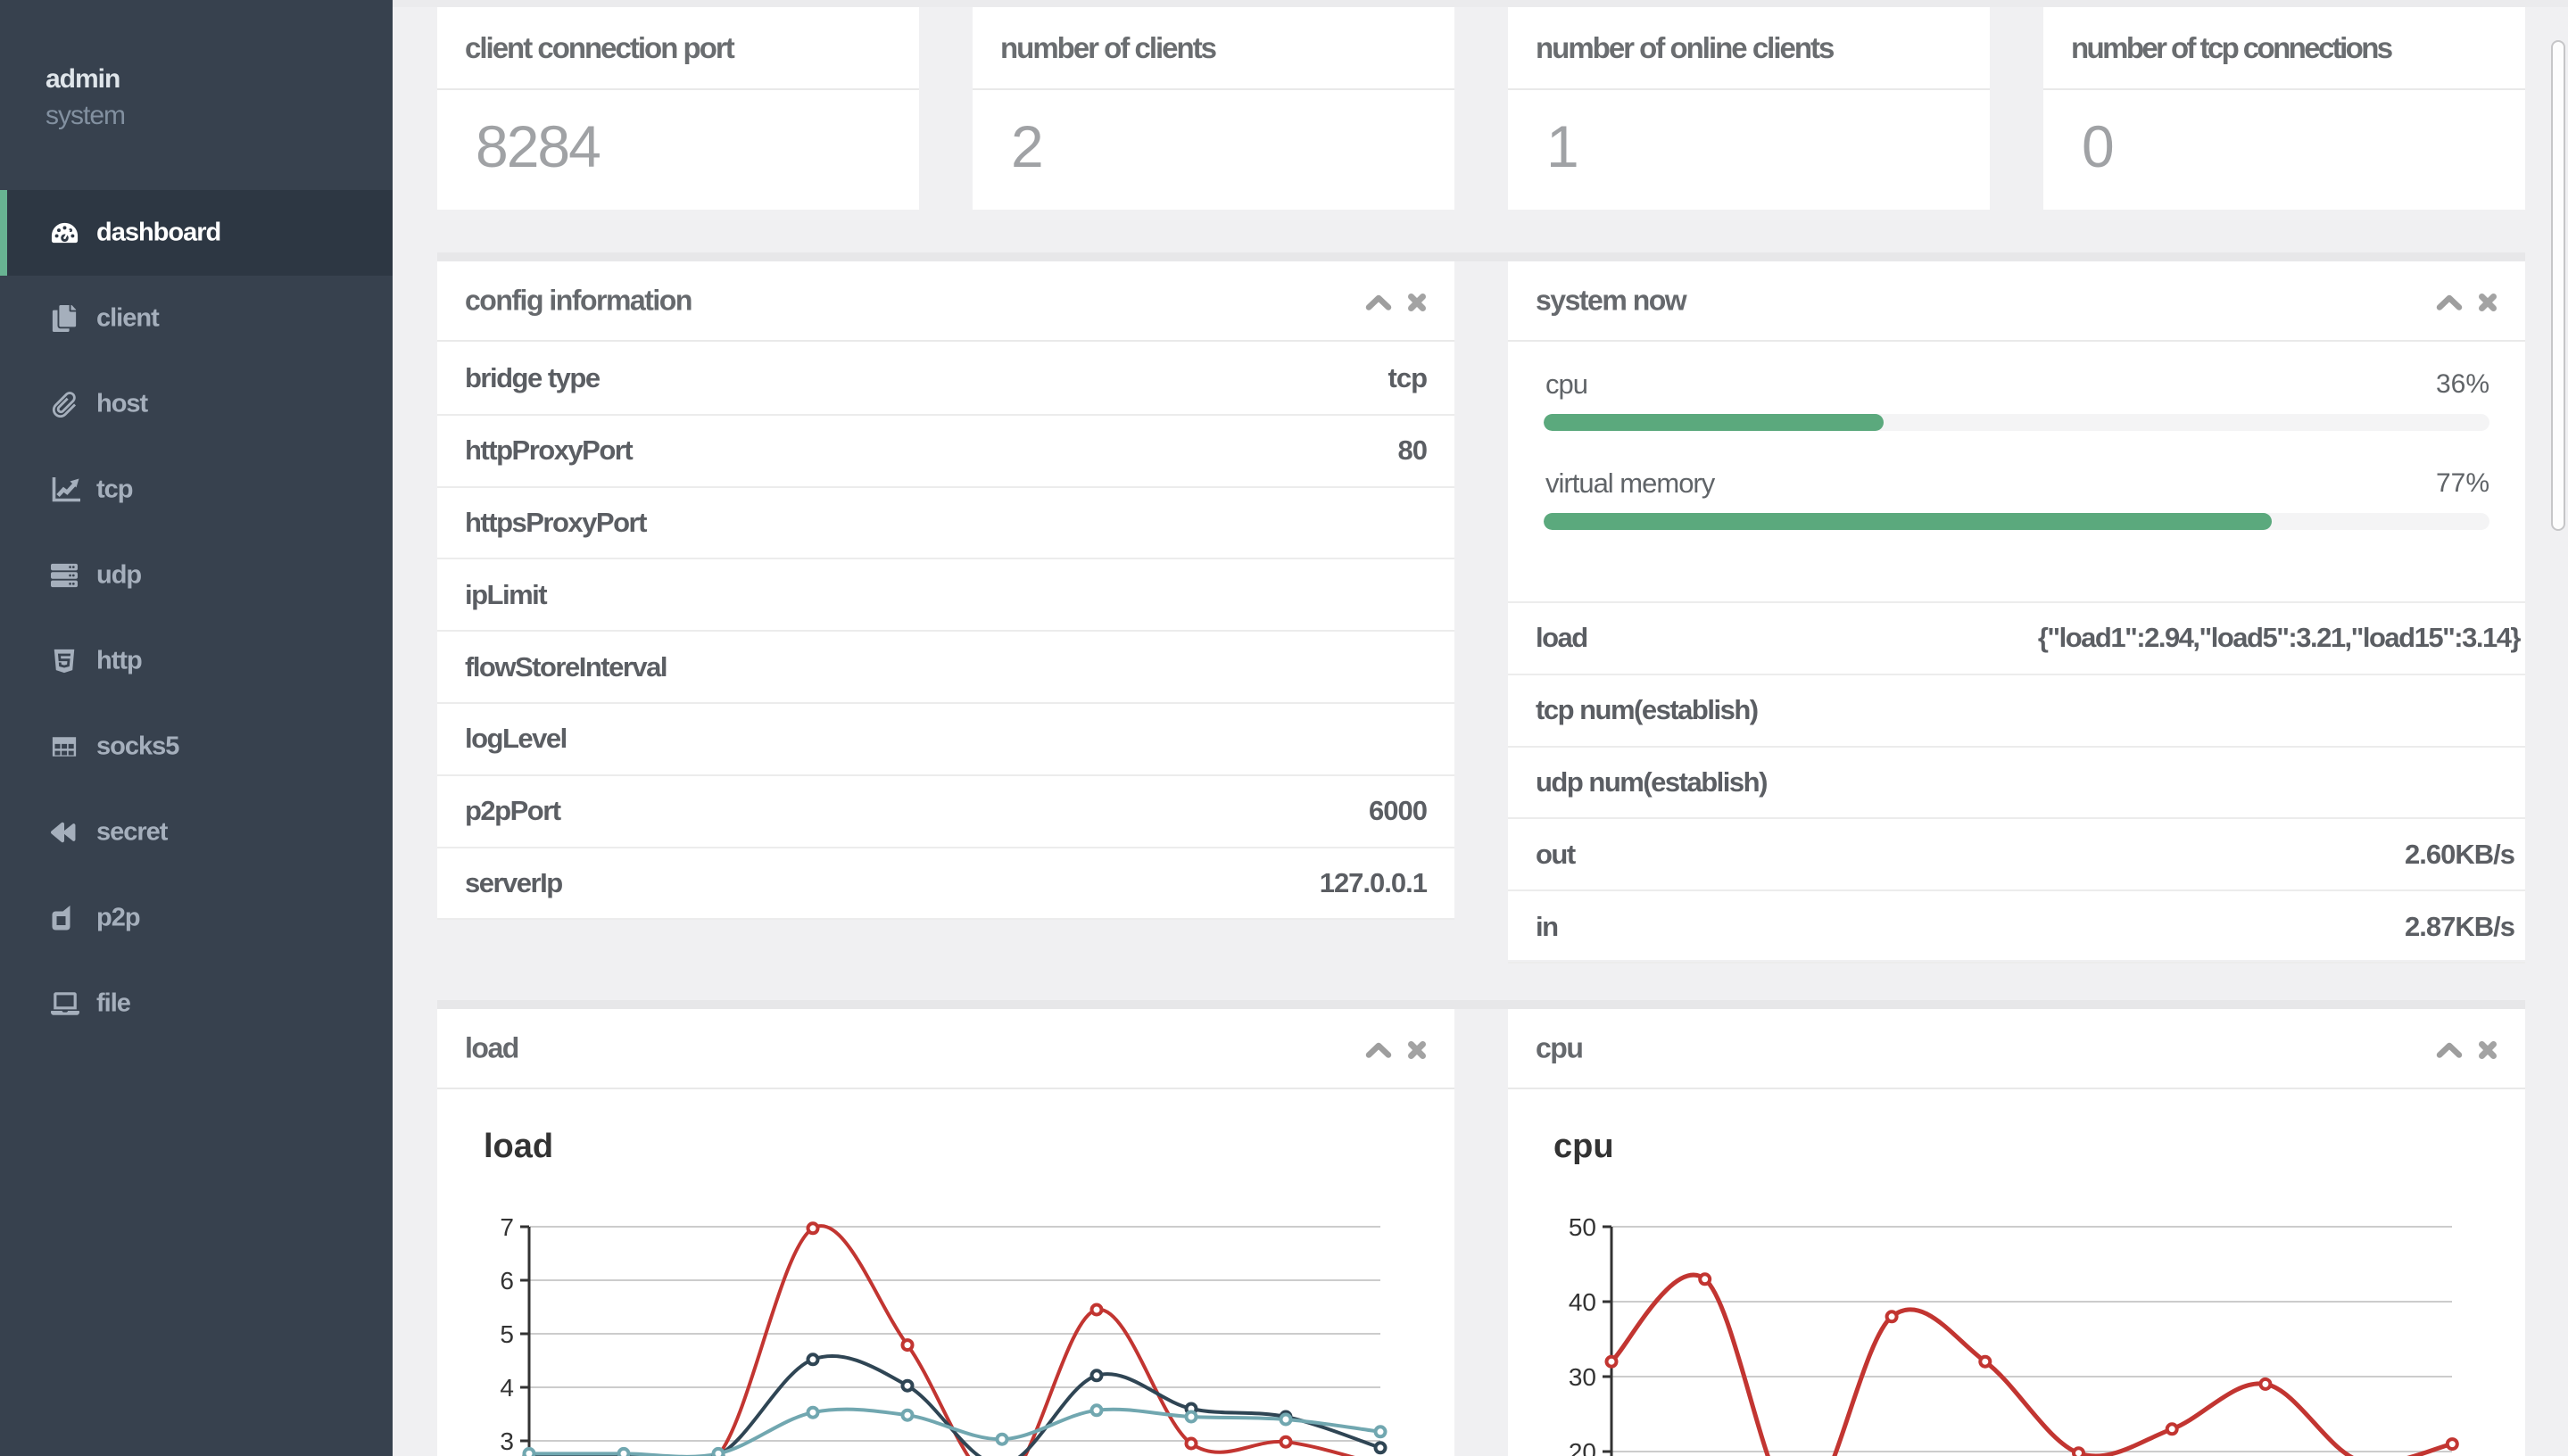 This screenshot has width=2568, height=1456. Describe the element at coordinates (1582, 1302) in the screenshot. I see `svg-text: 40` at that location.